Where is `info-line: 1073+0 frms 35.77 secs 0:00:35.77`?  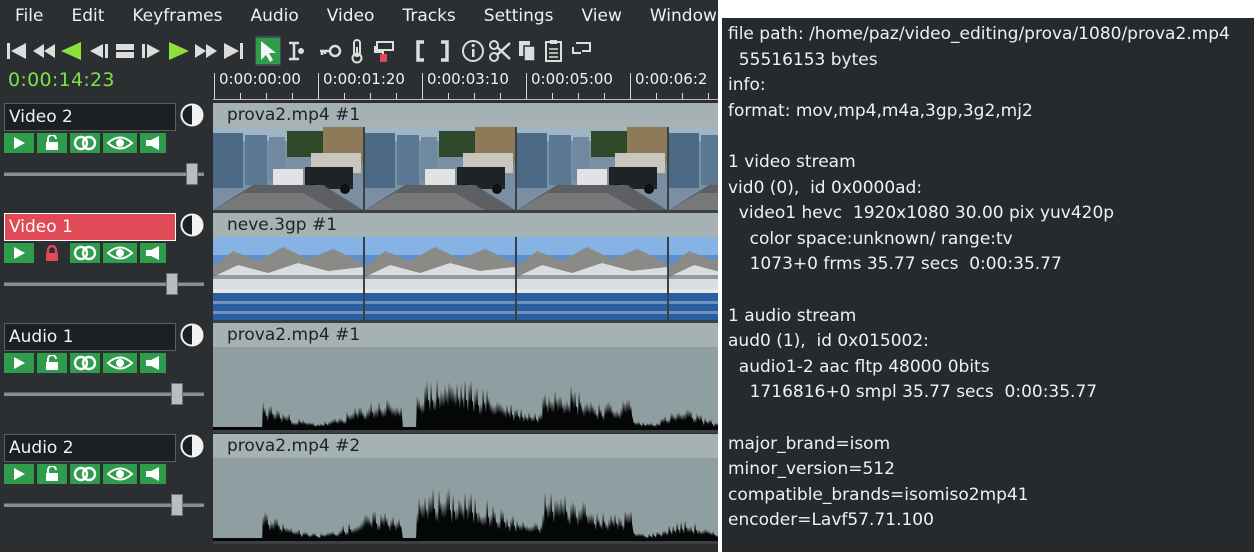 info-line: 1073+0 frms 35.77 secs 0:00:35.77 is located at coordinates (895, 264).